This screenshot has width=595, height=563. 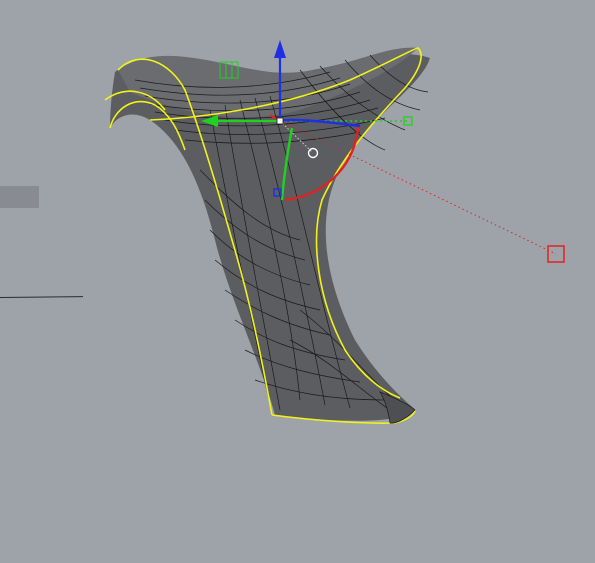 What do you see at coordinates (280, 49) in the screenshot?
I see `move-arrow-icon` at bounding box center [280, 49].